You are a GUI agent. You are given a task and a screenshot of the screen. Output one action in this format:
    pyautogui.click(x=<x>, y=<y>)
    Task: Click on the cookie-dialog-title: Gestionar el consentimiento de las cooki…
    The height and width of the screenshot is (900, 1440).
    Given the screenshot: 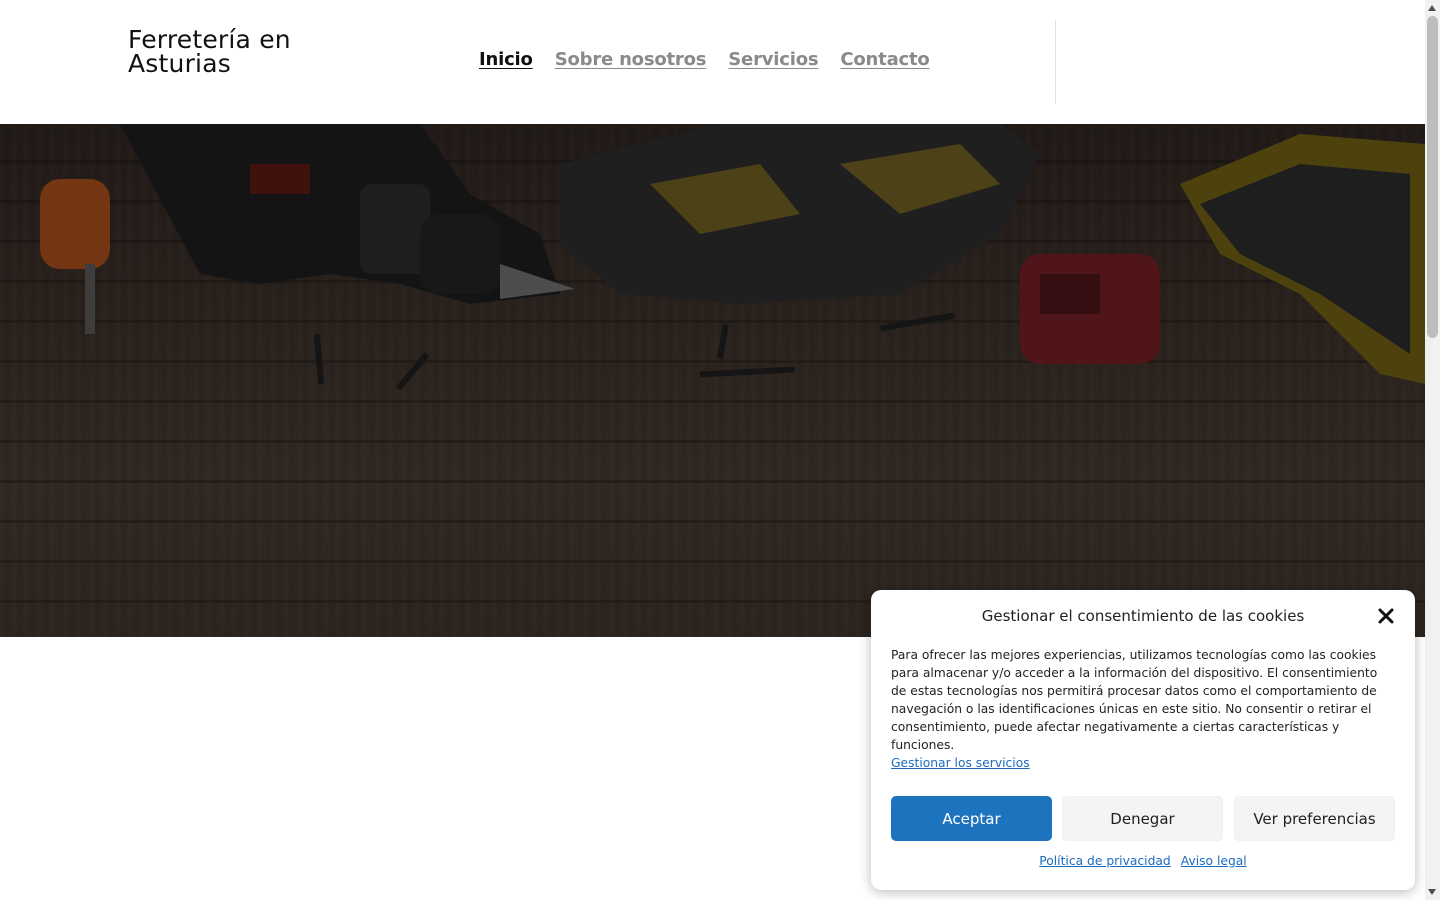 What is the action you would take?
    pyautogui.click(x=1143, y=616)
    